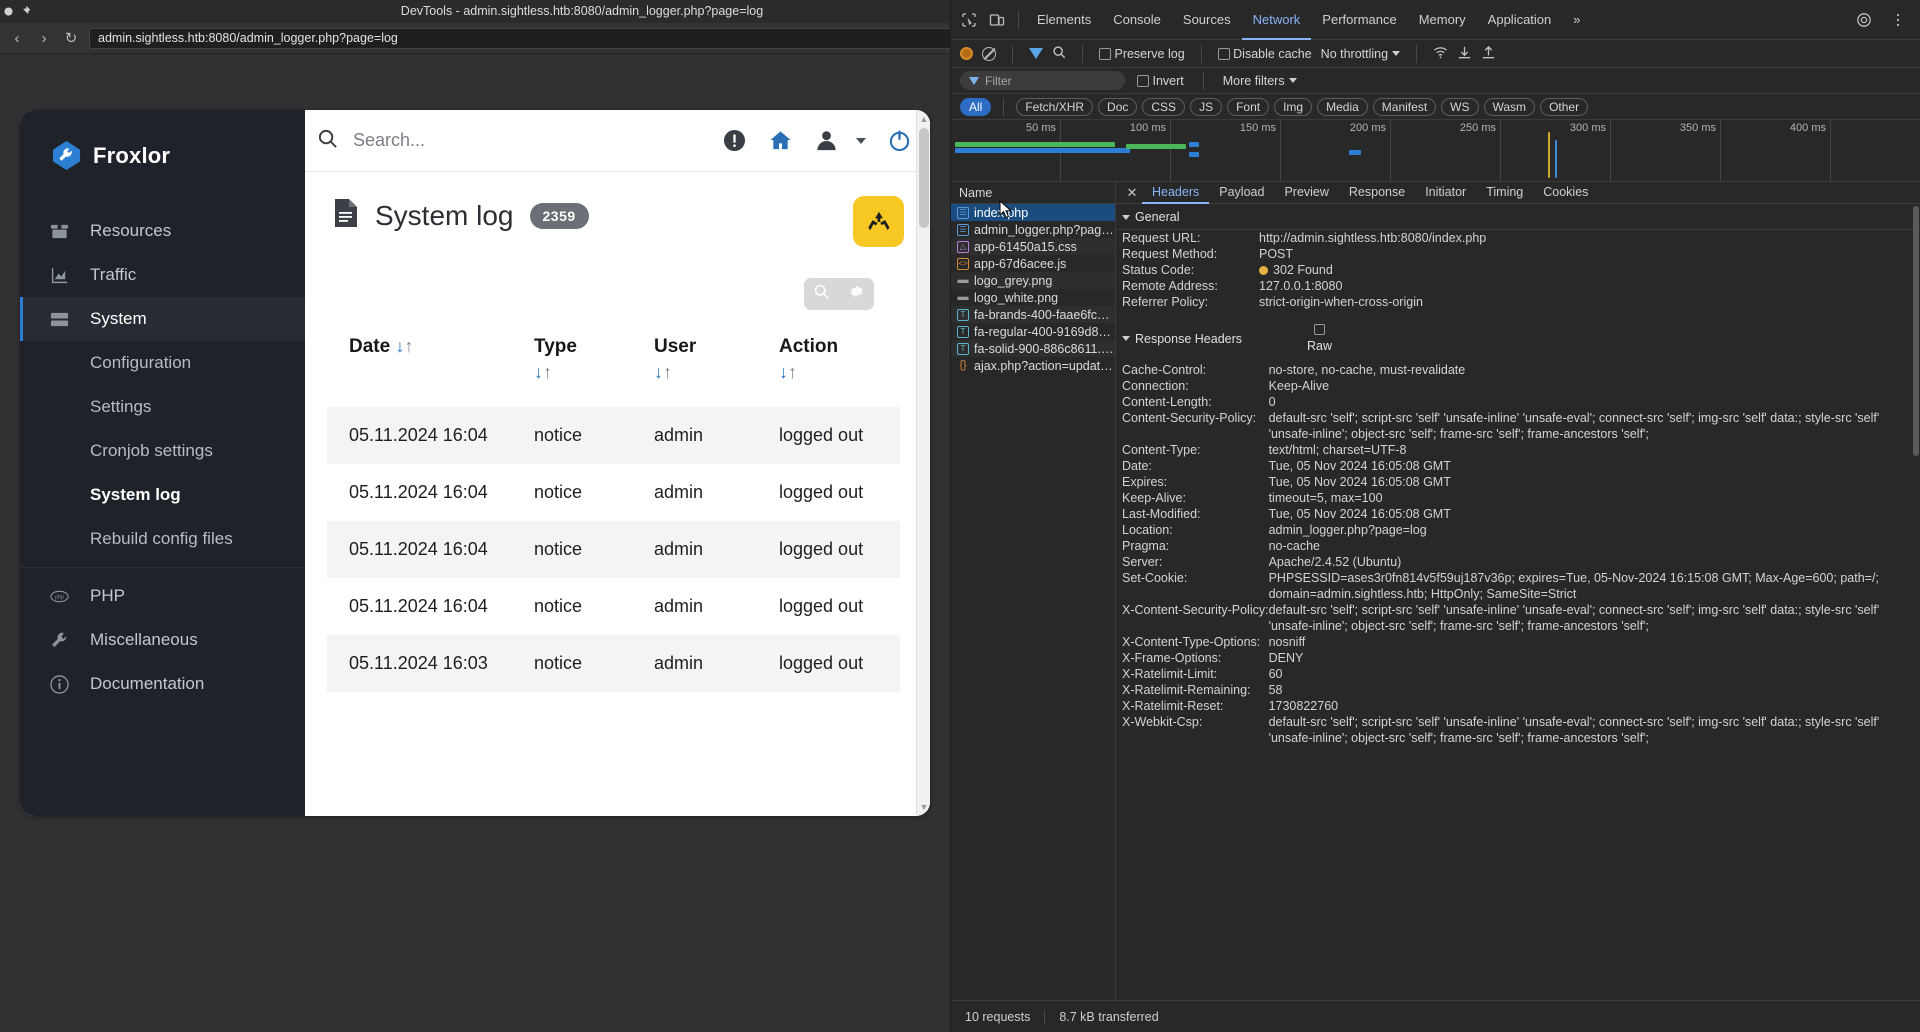  What do you see at coordinates (1565, 193) in the screenshot?
I see `detail-tab-cookies: Cookies` at bounding box center [1565, 193].